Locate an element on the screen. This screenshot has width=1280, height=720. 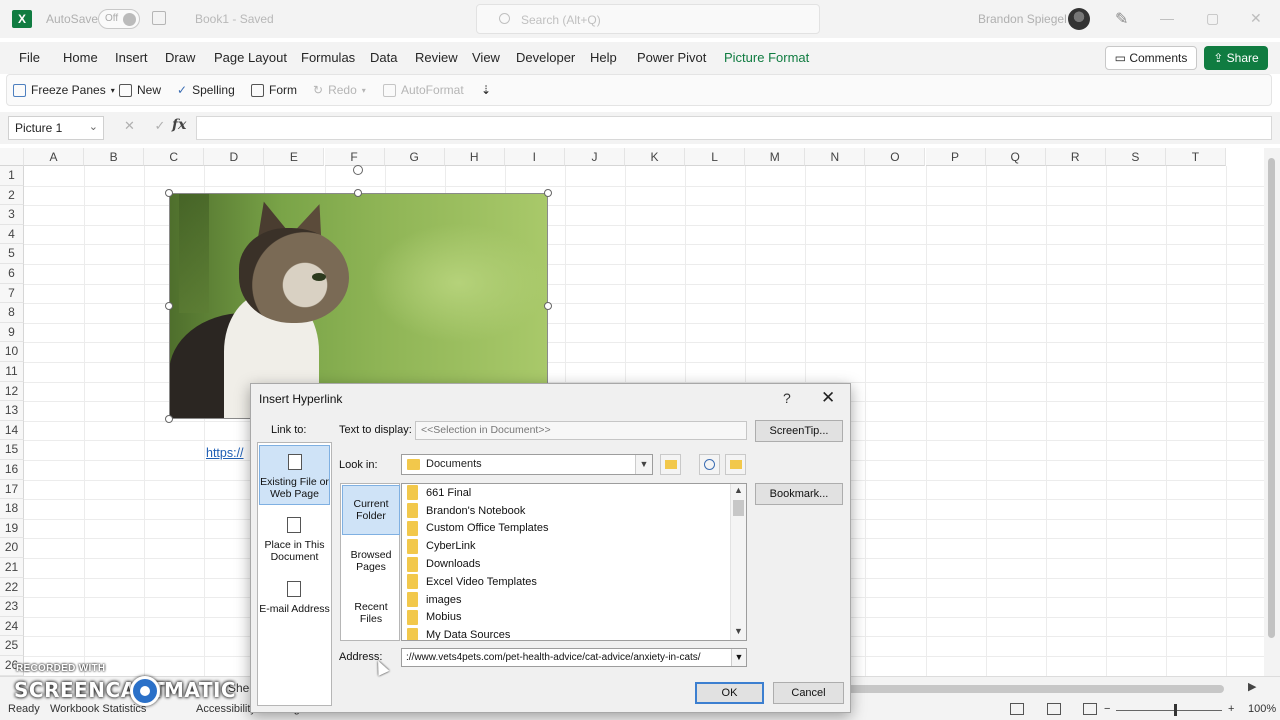
cell-hyperlink: https:// is located at coordinates (225, 453).